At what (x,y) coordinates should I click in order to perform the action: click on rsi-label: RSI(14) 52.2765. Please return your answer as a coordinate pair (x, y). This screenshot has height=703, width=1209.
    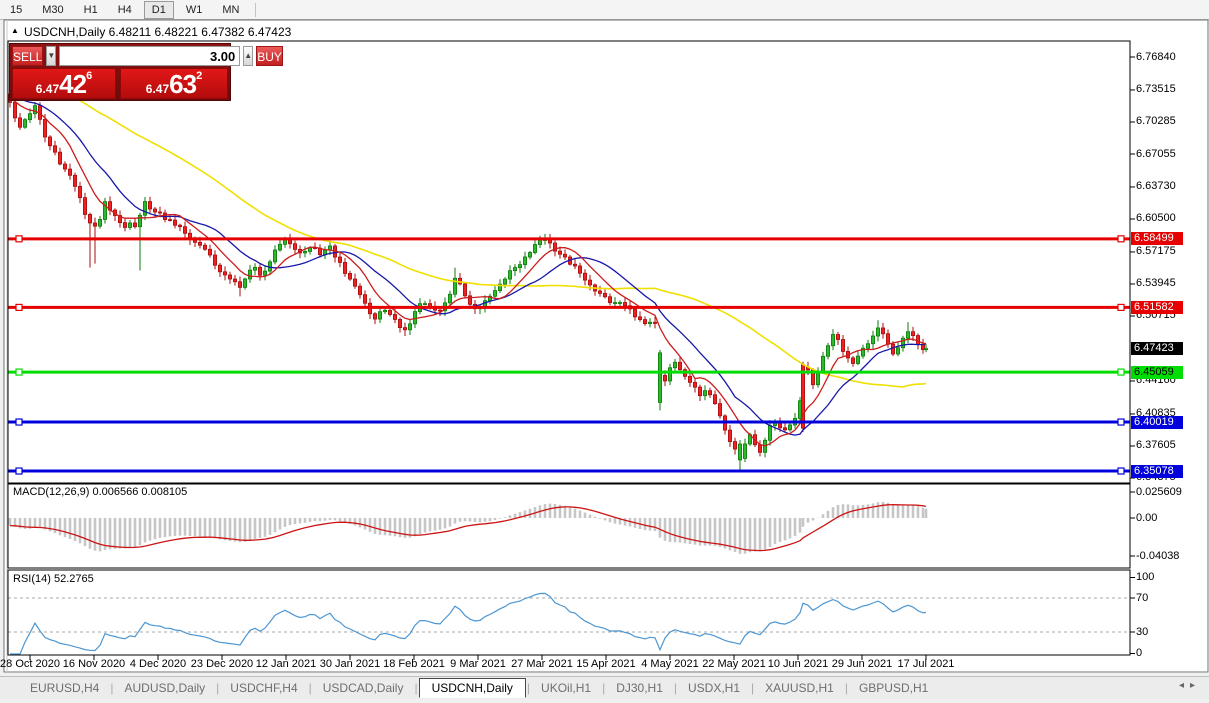
    Looking at the image, I should click on (53, 579).